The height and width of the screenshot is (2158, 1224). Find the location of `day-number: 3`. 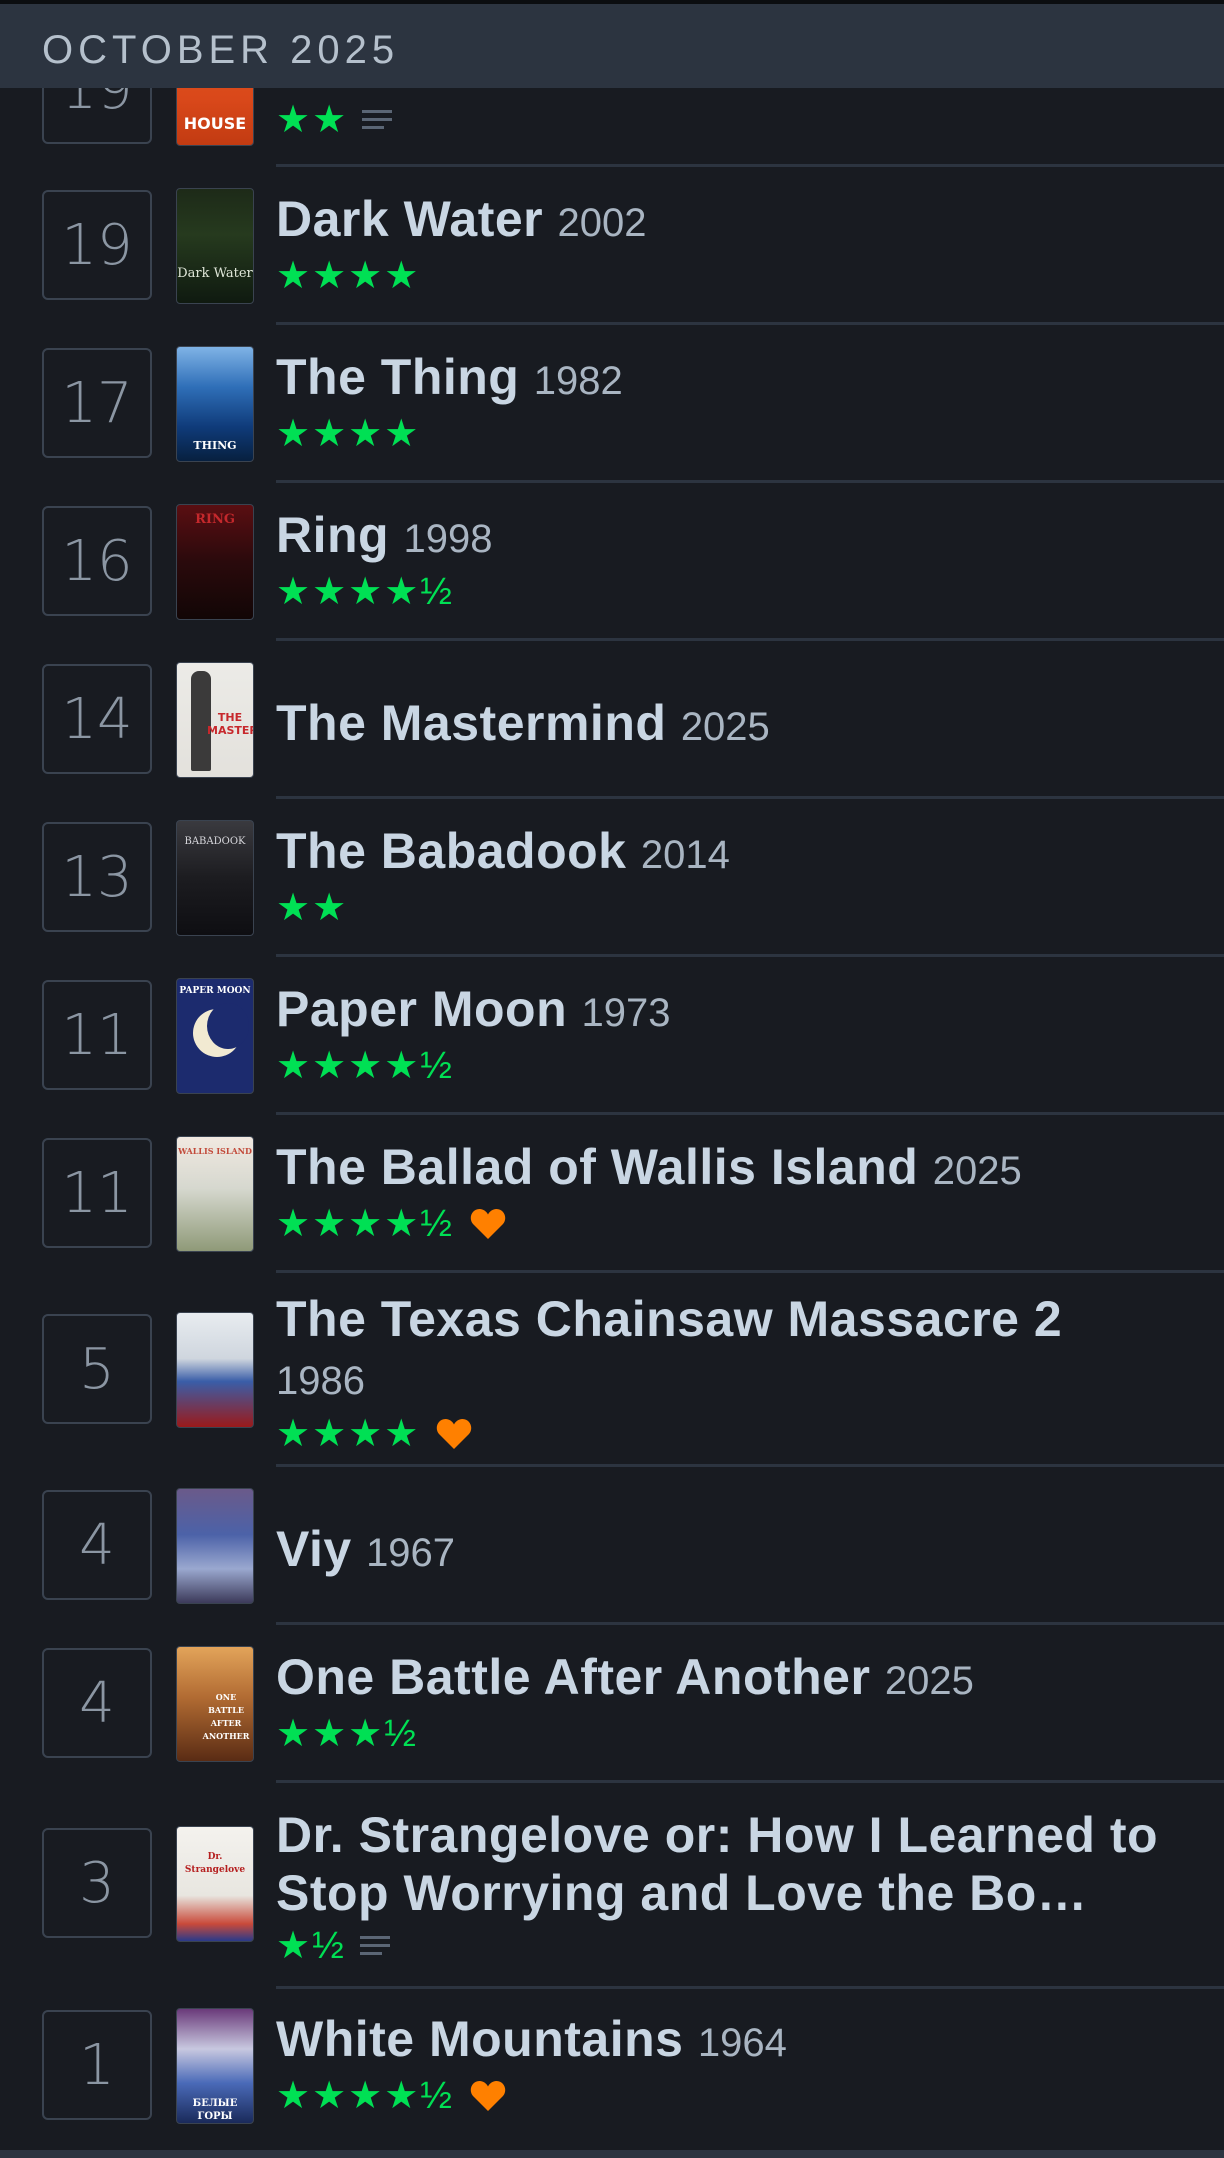

day-number: 3 is located at coordinates (97, 1883).